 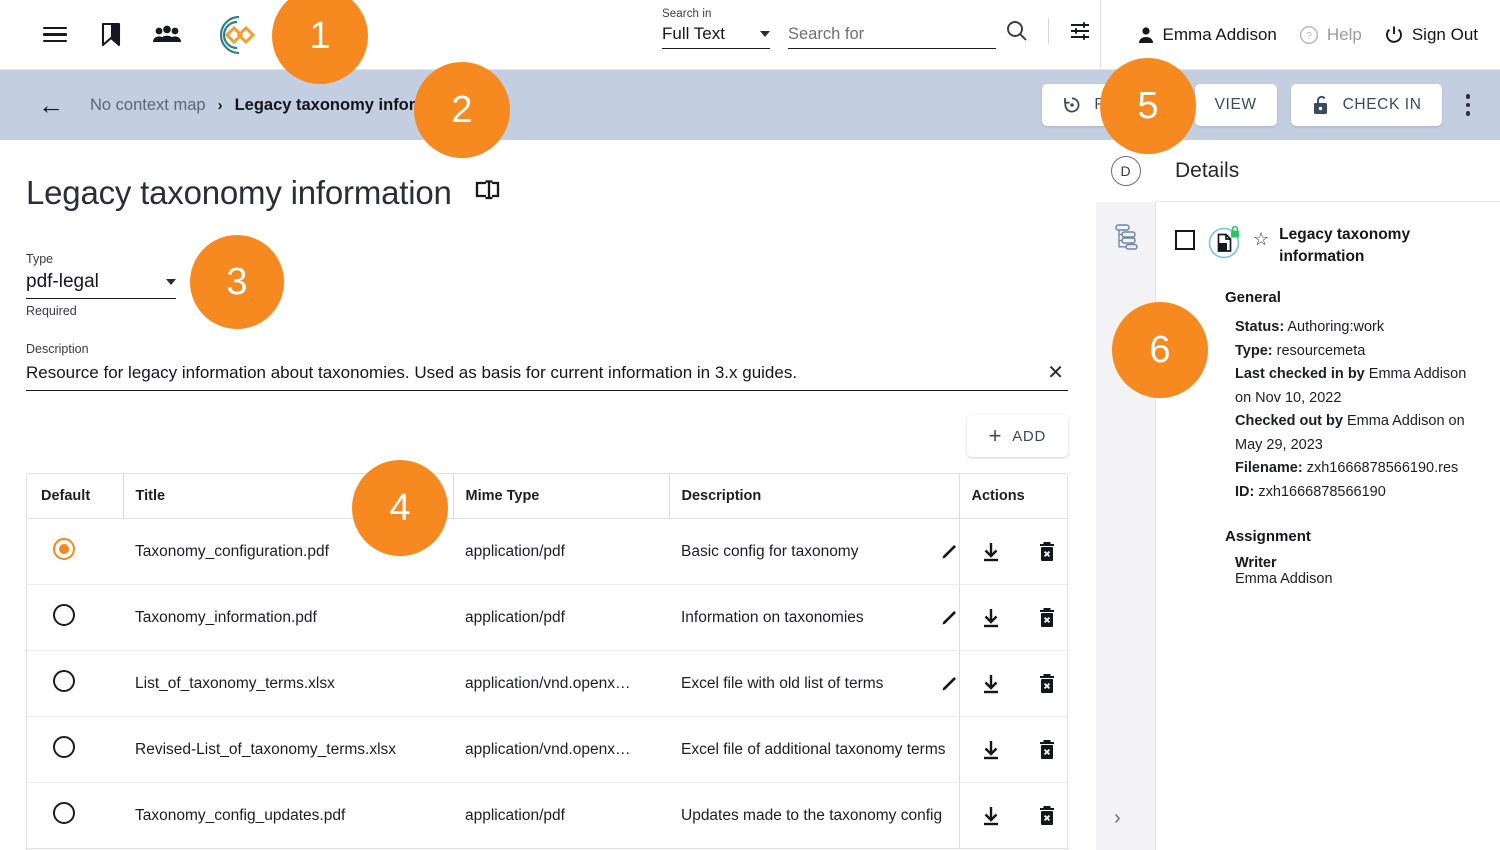 I want to click on checkbox-icon, so click(x=1185, y=240).